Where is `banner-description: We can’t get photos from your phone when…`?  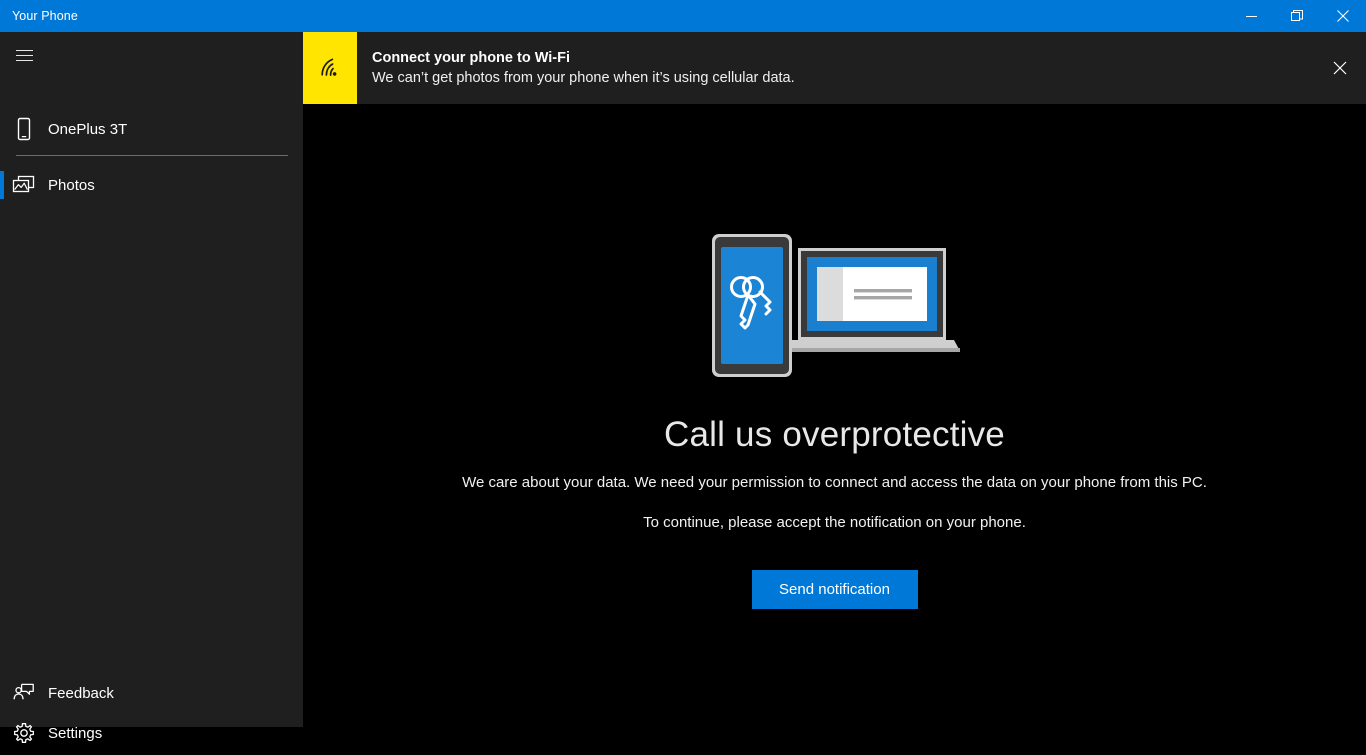 banner-description: We can’t get photos from your phone when… is located at coordinates (583, 78).